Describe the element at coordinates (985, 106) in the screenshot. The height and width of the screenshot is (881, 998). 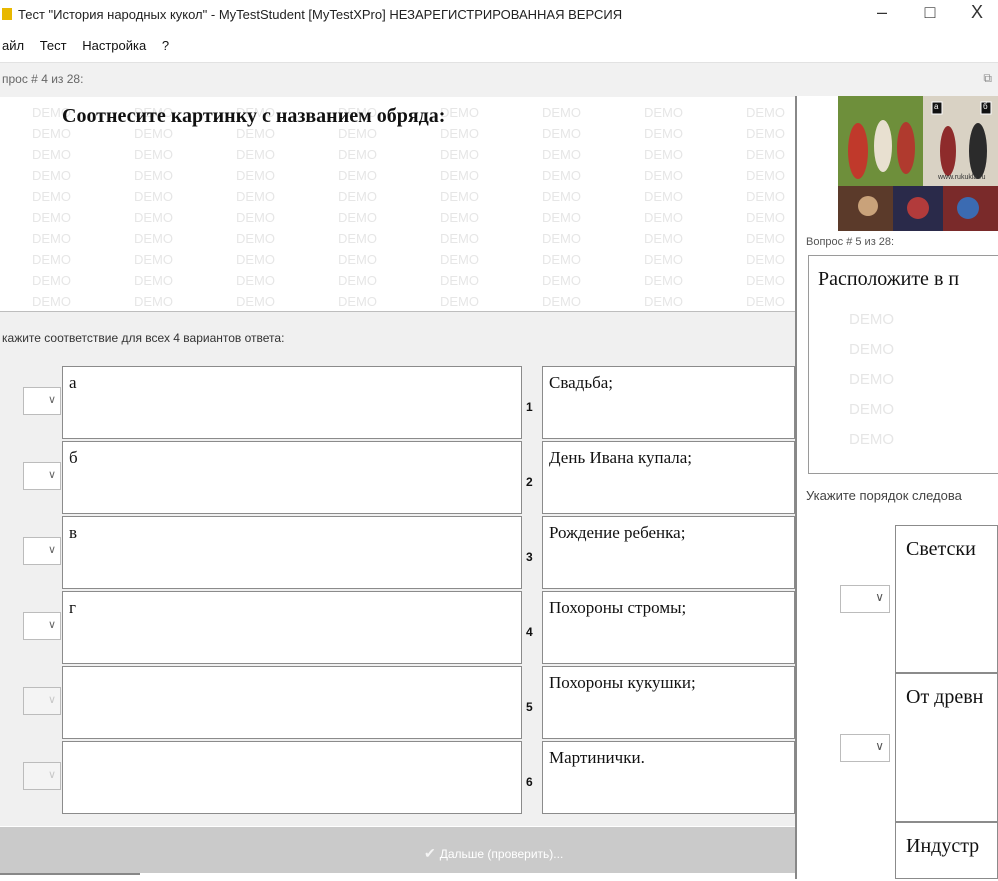
I see `thumb-label-b: б` at that location.